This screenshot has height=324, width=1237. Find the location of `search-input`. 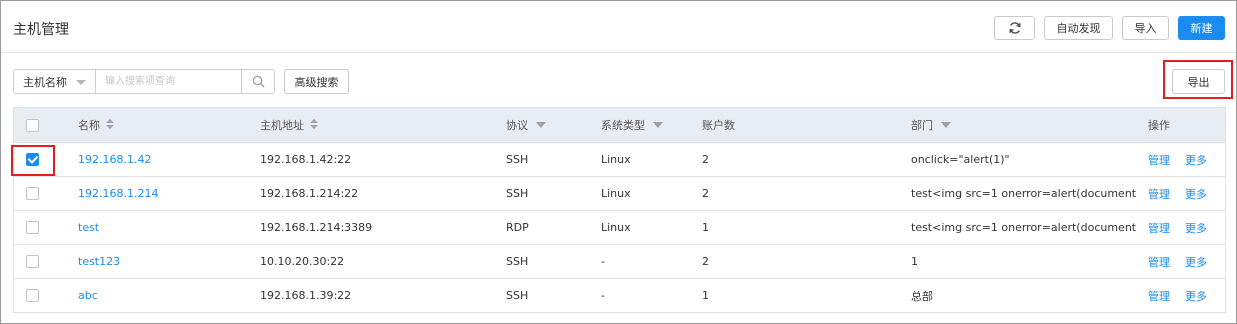

search-input is located at coordinates (168, 81).